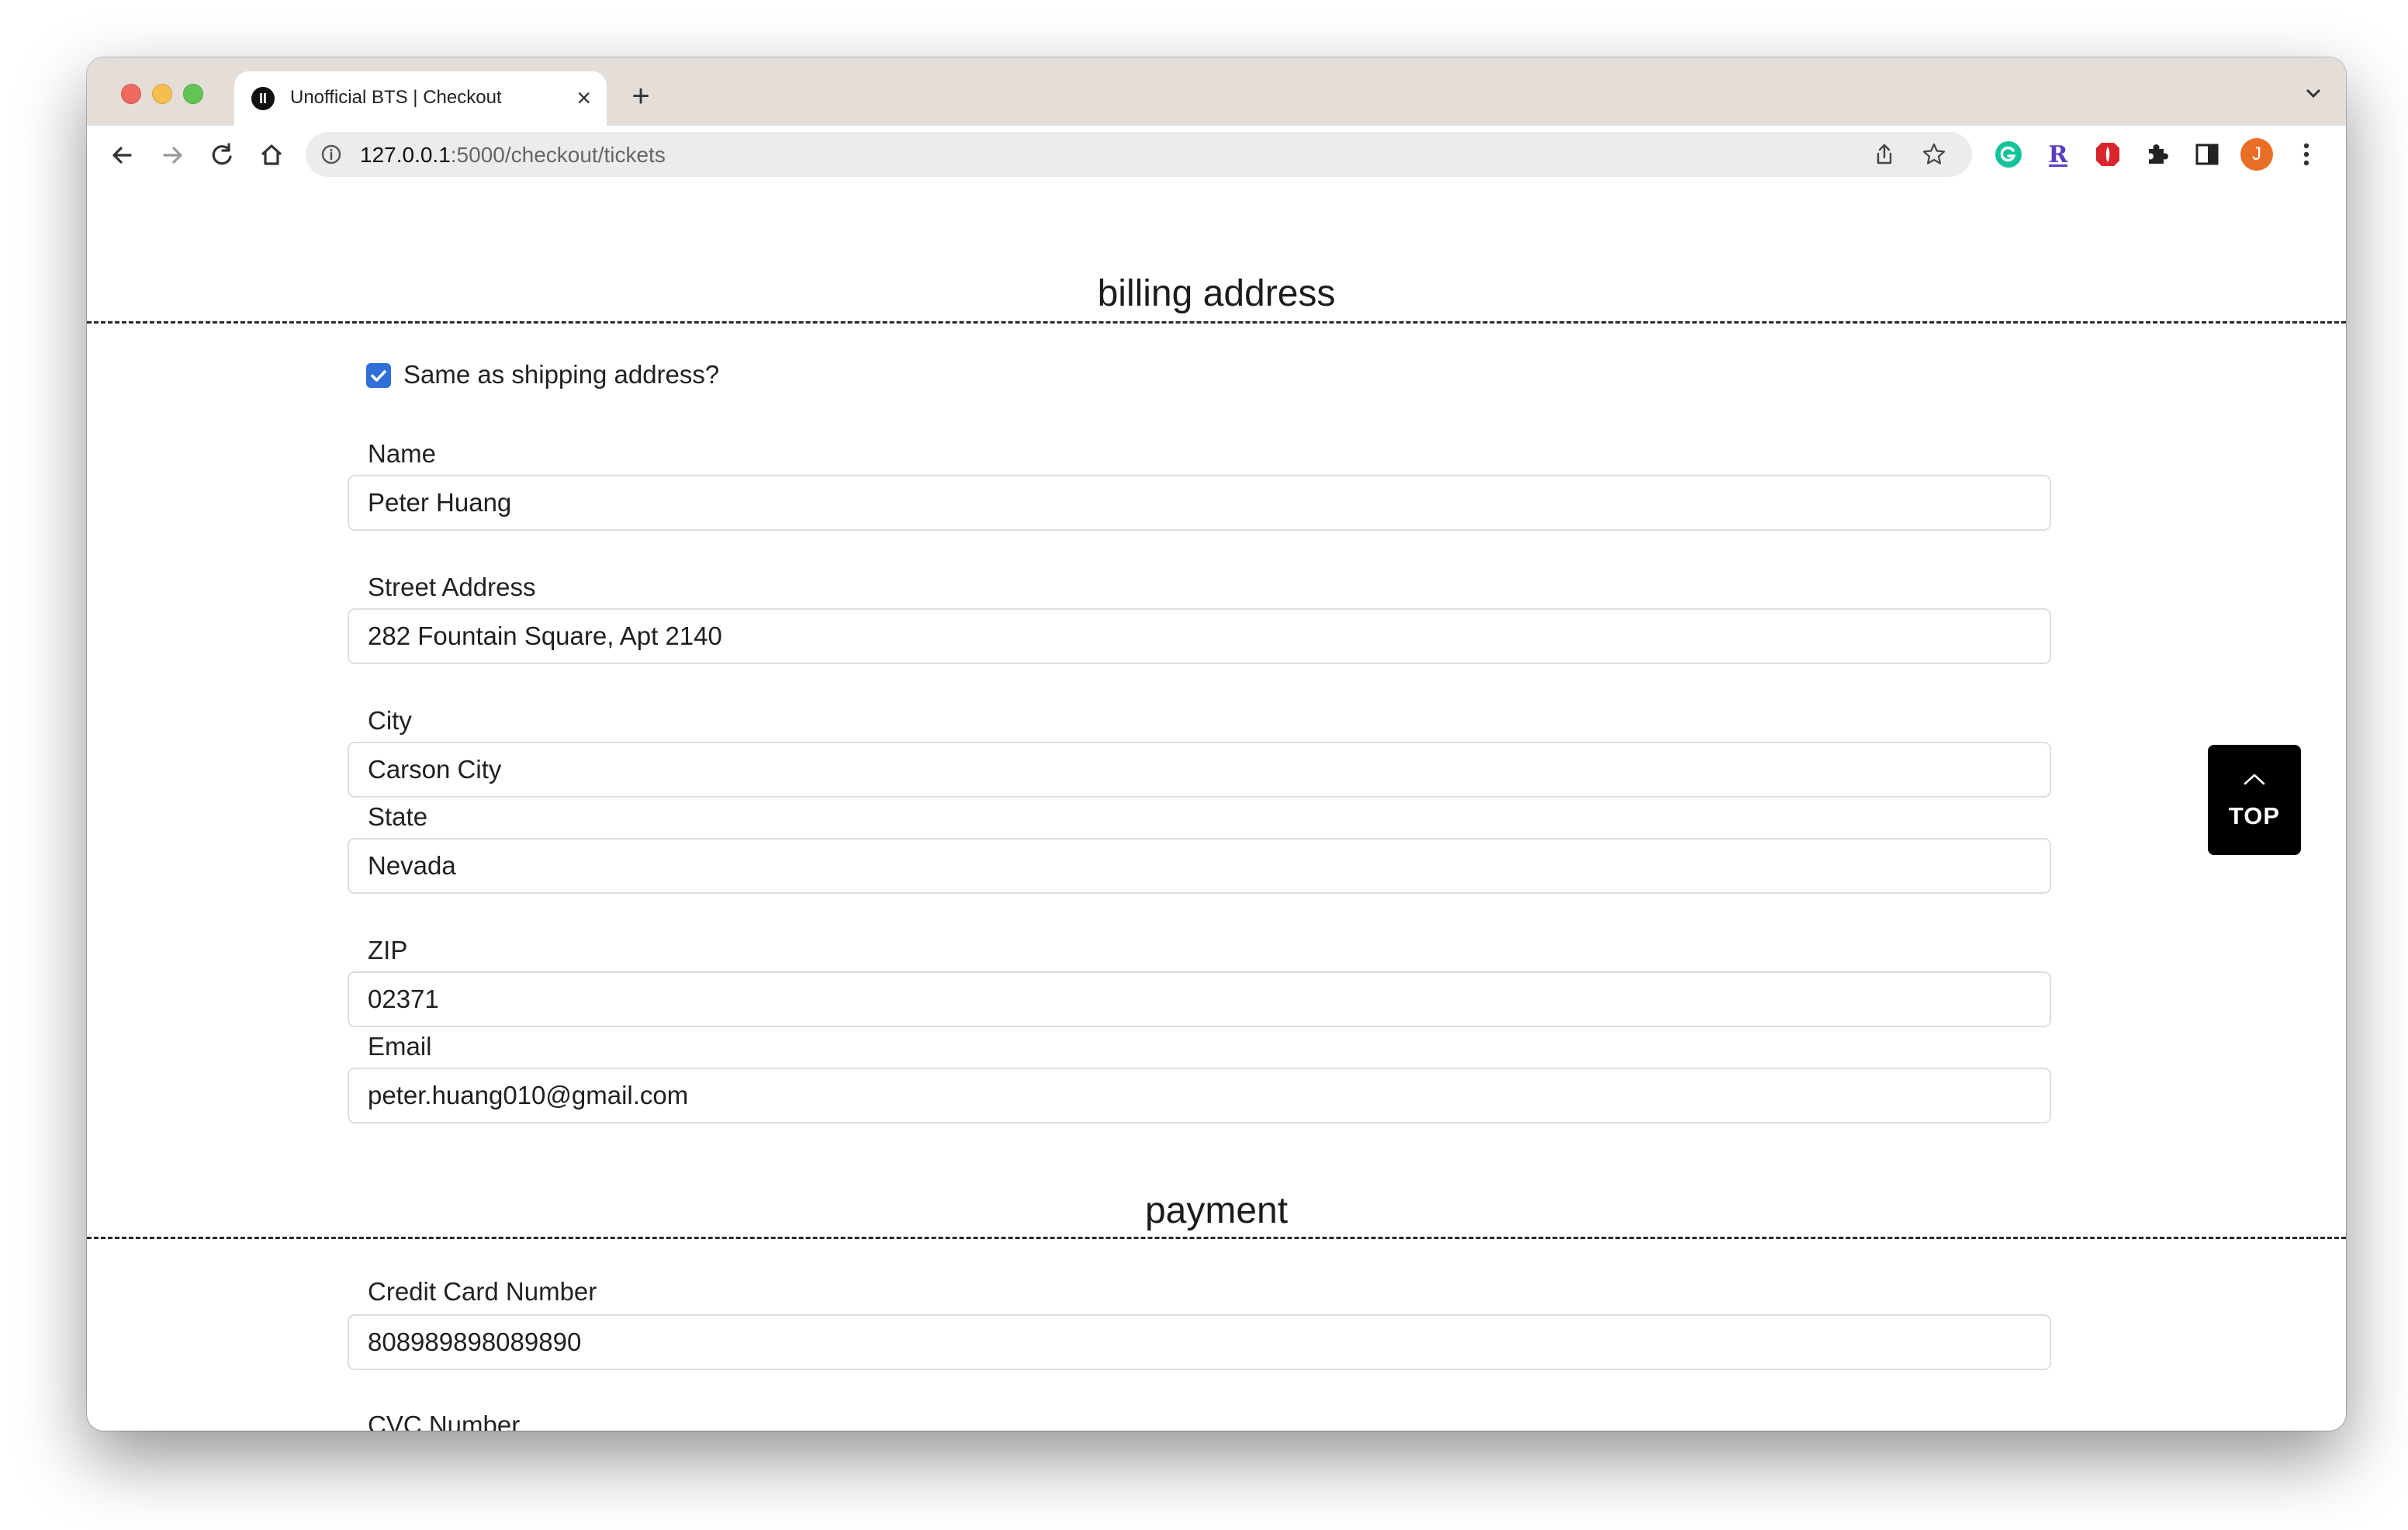 This screenshot has height=1530, width=2408. I want to click on url-text: 127.0.0.1:5000/checkout/tickets, so click(513, 156).